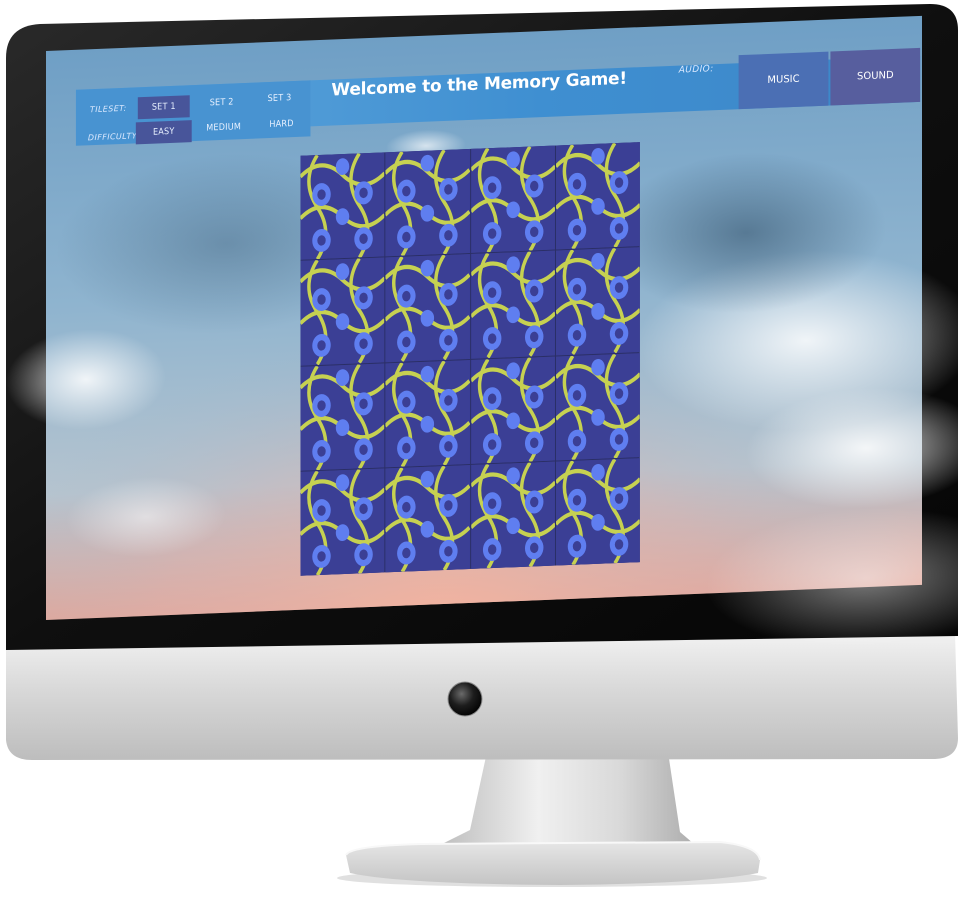  What do you see at coordinates (783, 80) in the screenshot?
I see `music-toggle-button: MUSIC` at bounding box center [783, 80].